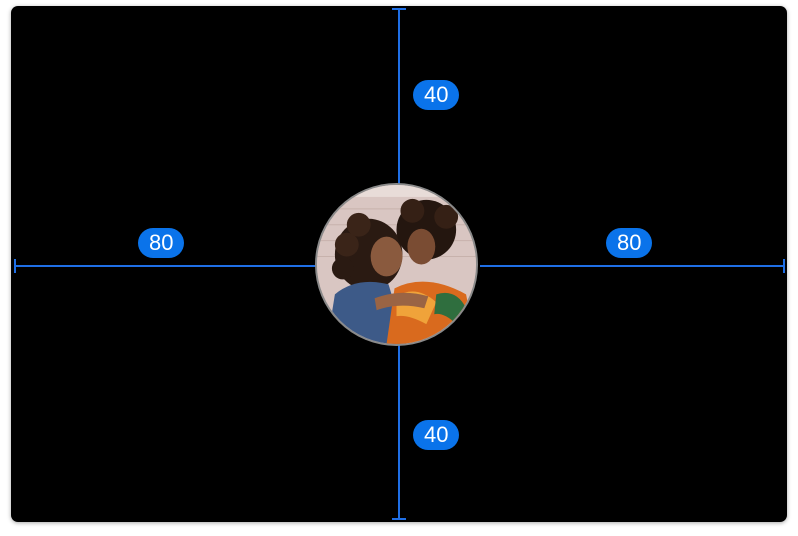  I want to click on top-spacing-badge: 40, so click(436, 95).